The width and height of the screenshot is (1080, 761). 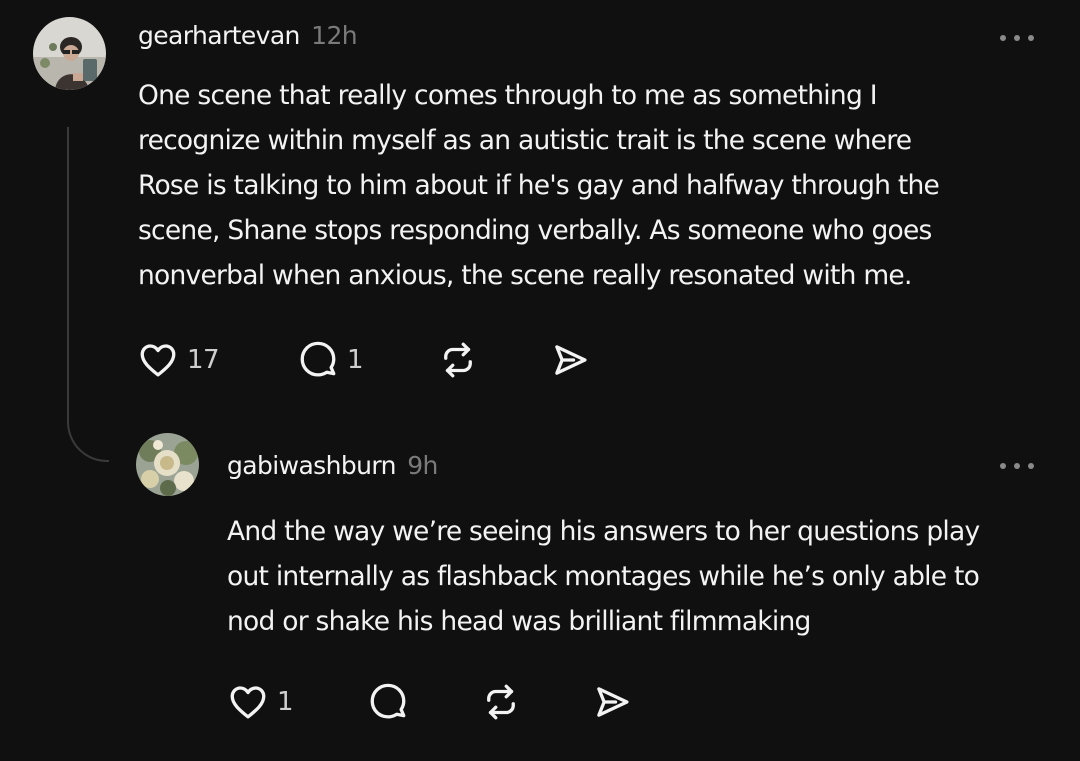 What do you see at coordinates (311, 465) in the screenshot?
I see `username: gabiwashburn` at bounding box center [311, 465].